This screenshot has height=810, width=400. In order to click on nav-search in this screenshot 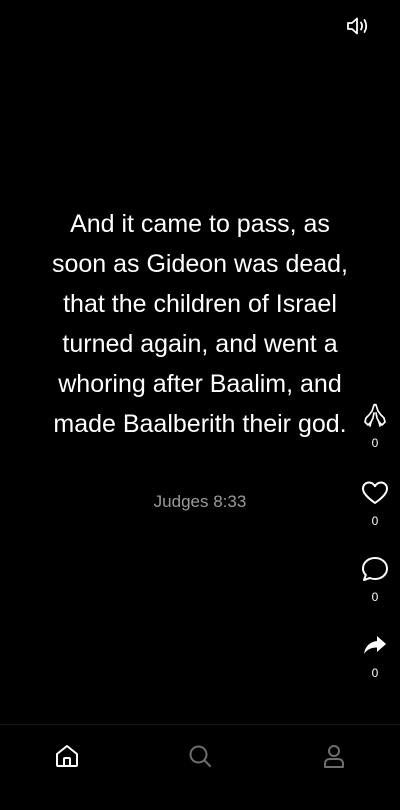, I will do `click(200, 756)`.